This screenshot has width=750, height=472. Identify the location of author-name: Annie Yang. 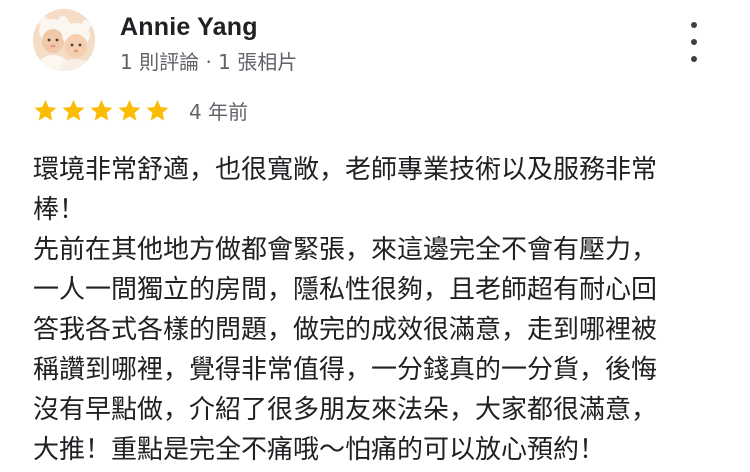
(189, 27).